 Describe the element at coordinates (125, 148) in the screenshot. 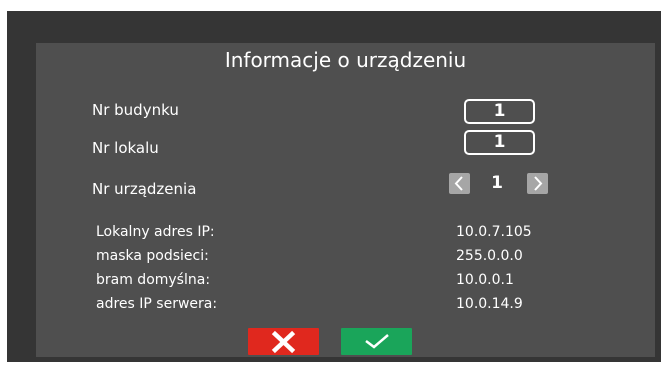

I see `apartment-number-label: Nr lokalu` at that location.